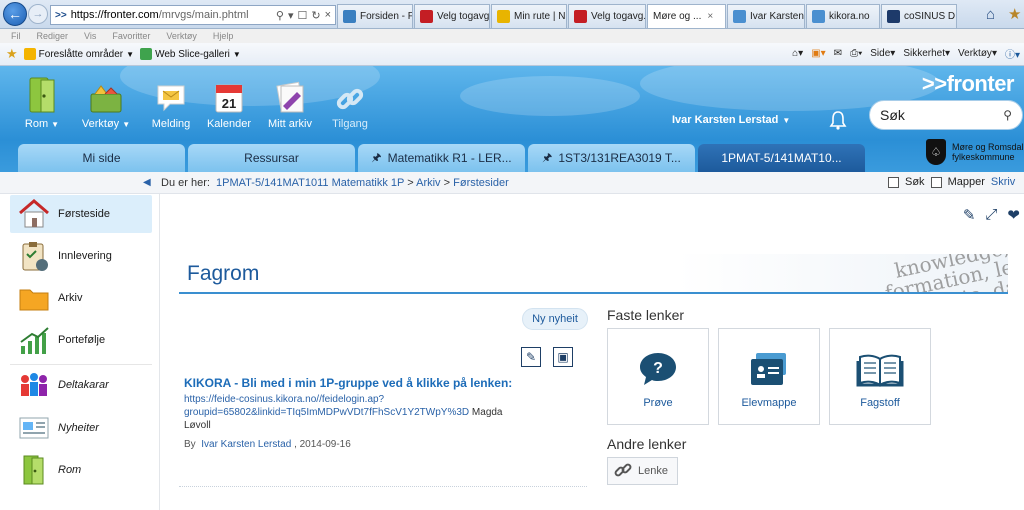 This screenshot has width=1024, height=510. I want to click on browser-tab: kikora.no, so click(843, 16).